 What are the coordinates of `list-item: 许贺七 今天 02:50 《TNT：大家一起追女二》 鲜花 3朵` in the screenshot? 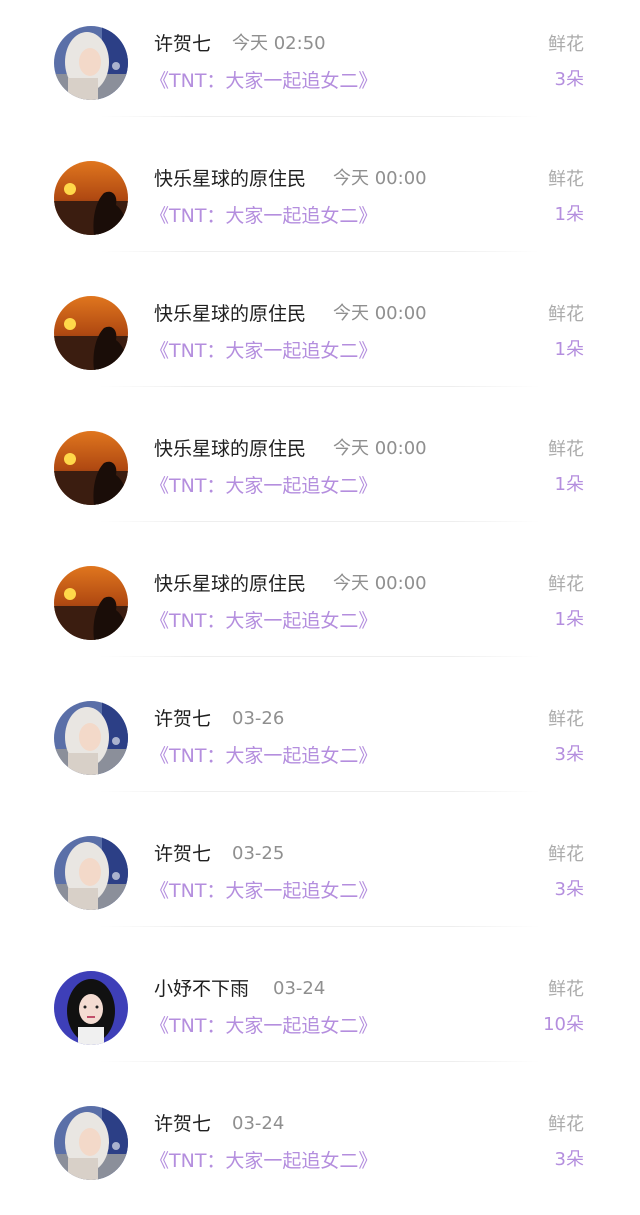 It's located at (320, 67).